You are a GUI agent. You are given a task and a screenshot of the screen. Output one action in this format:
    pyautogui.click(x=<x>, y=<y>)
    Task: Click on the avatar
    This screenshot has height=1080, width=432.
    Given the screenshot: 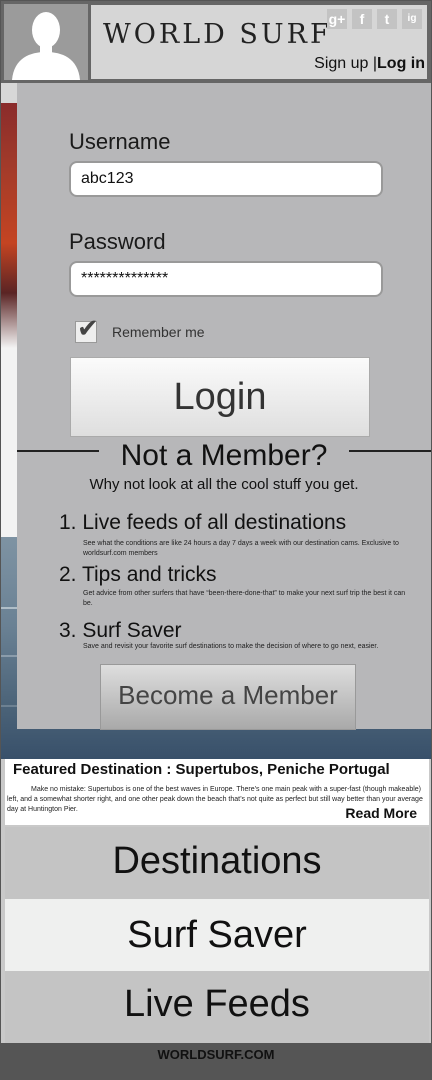 What is the action you would take?
    pyautogui.click(x=46, y=42)
    